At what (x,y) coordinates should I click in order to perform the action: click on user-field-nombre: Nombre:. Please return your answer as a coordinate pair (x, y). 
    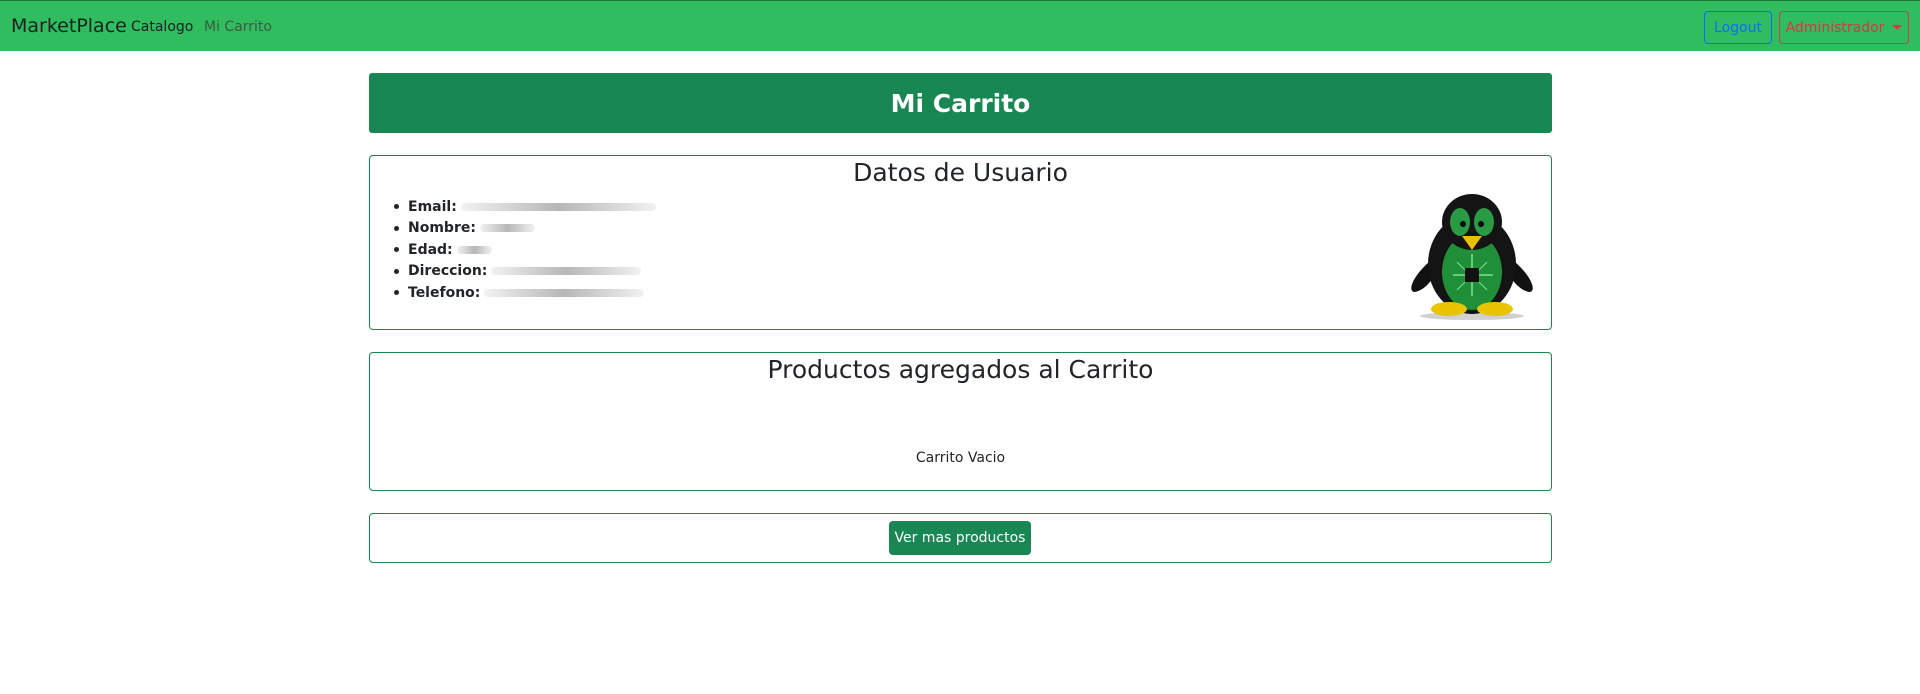
    Looking at the image, I should click on (525, 229).